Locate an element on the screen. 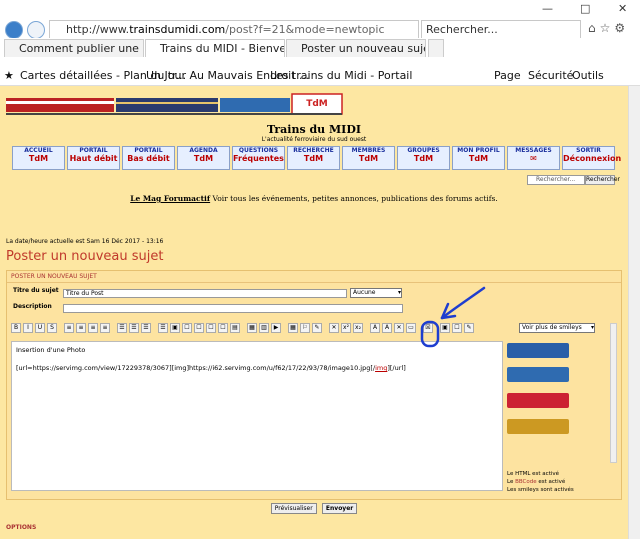 Image resolution: width=640 pixels, height=539 pixels. favorites-star-icon: ★ is located at coordinates (9, 75).